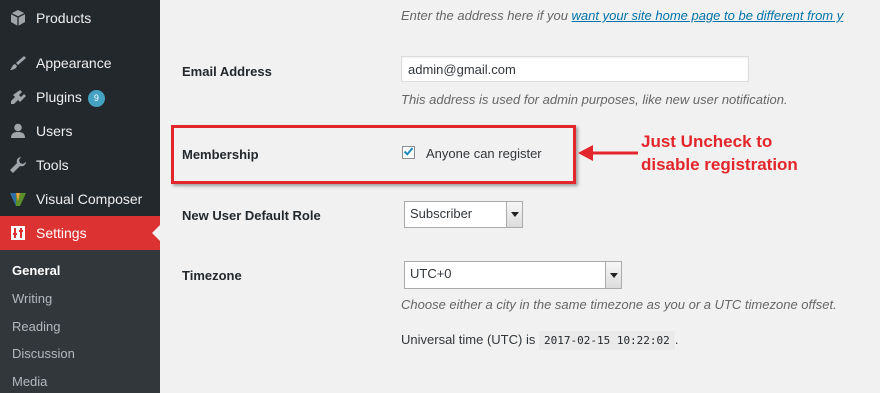  Describe the element at coordinates (431, 273) in the screenshot. I see `timezone-value: UTC+0` at that location.